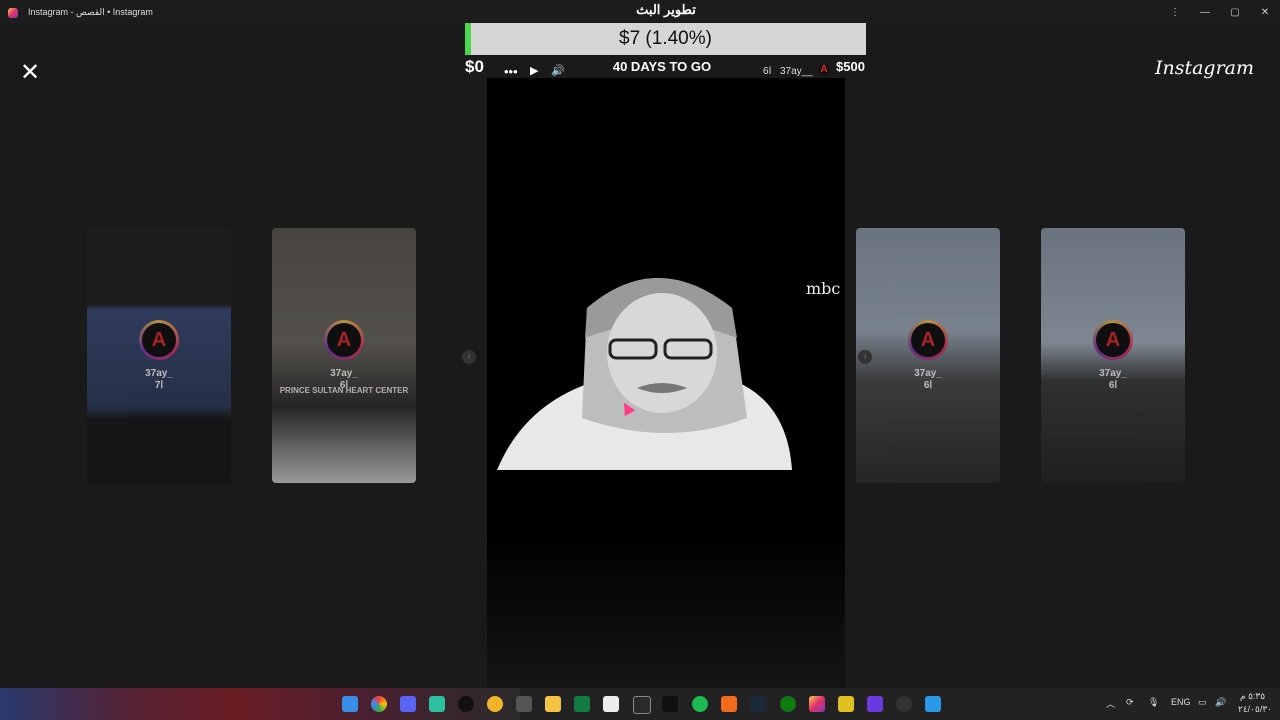 This screenshot has height=720, width=1280. What do you see at coordinates (1252, 696) in the screenshot?
I see `clock-time: ٥:٣٥ م` at bounding box center [1252, 696].